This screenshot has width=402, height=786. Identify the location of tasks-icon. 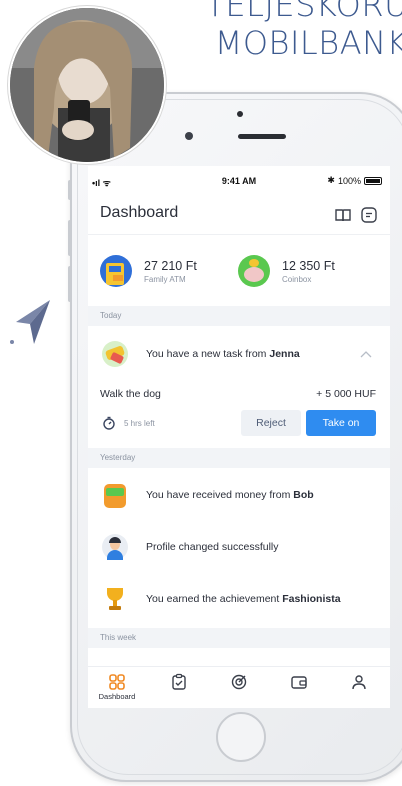
(179, 681).